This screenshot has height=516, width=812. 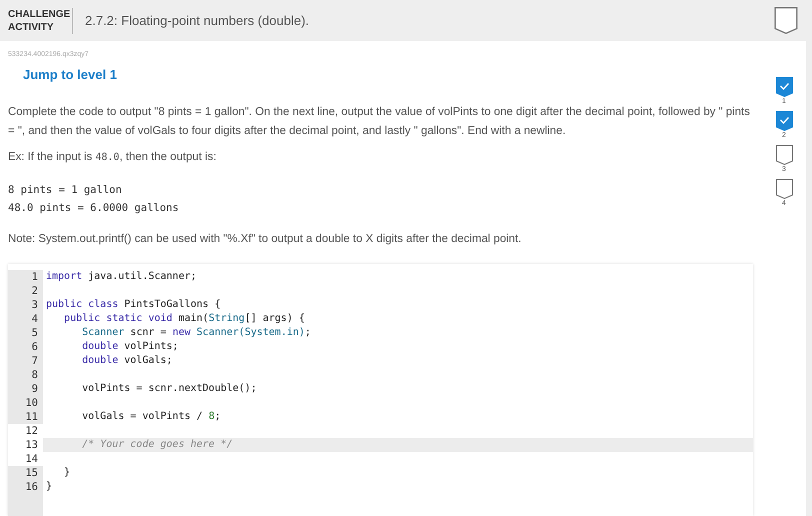 I want to click on line-number: 10, so click(x=25, y=403).